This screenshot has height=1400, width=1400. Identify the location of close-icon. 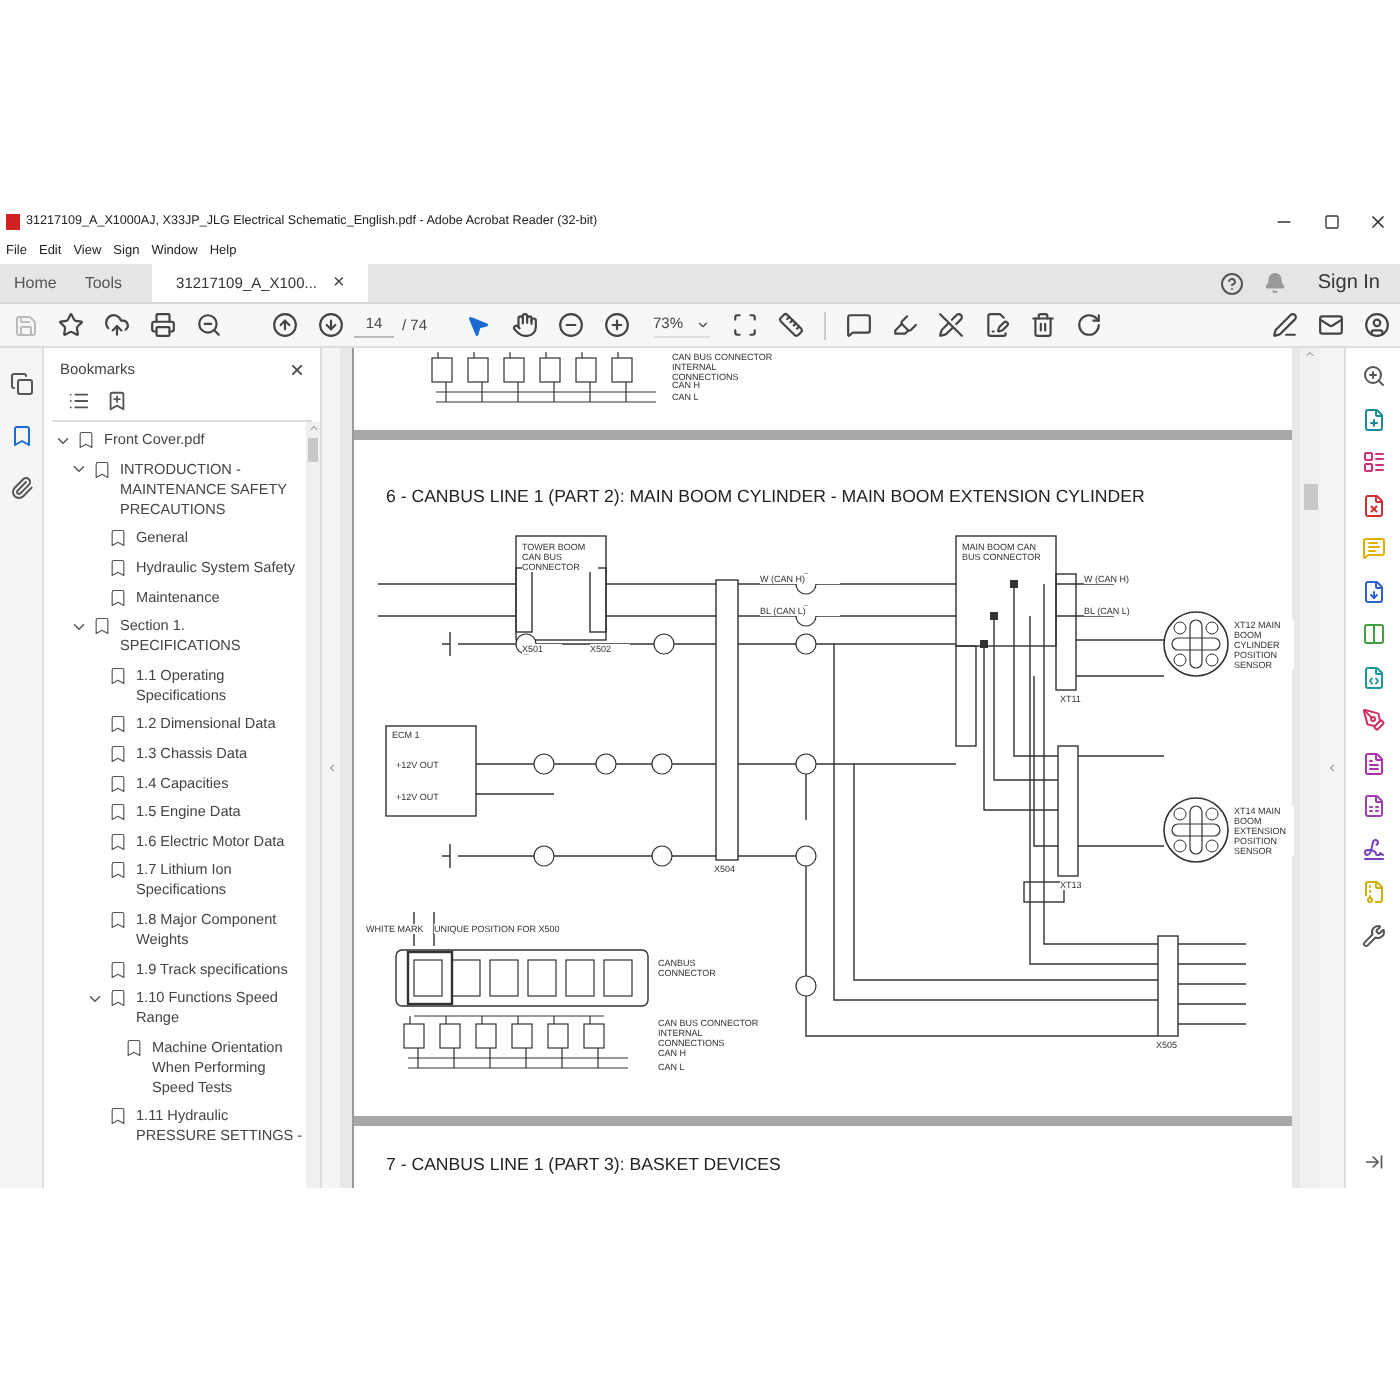
(1378, 222).